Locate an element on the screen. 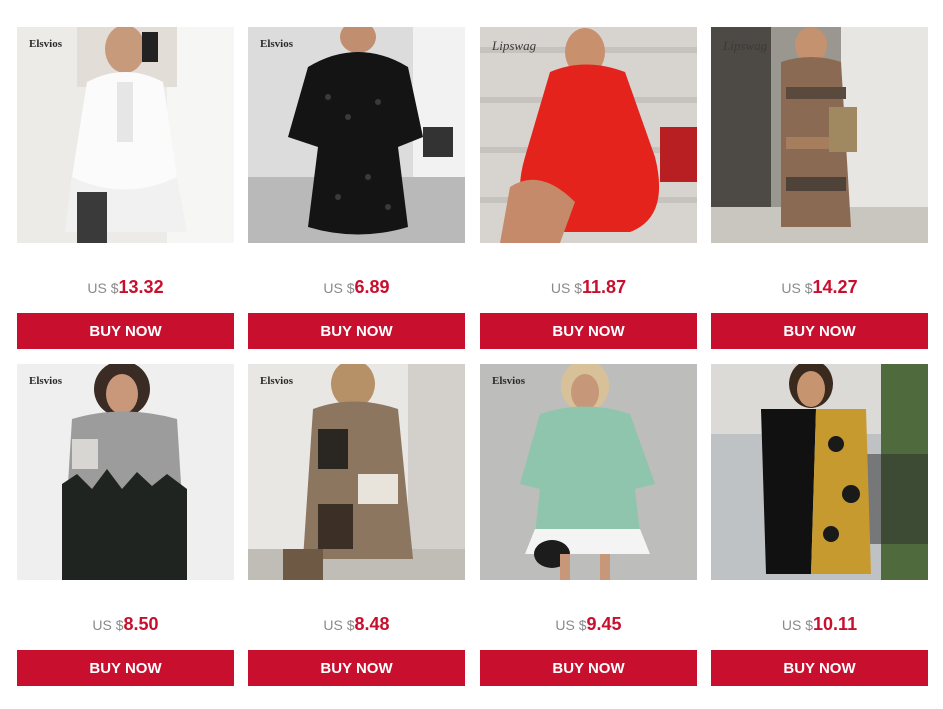 The width and height of the screenshot is (943, 709). product-image-grey-sweater-dress: Elsvios is located at coordinates (125, 472).